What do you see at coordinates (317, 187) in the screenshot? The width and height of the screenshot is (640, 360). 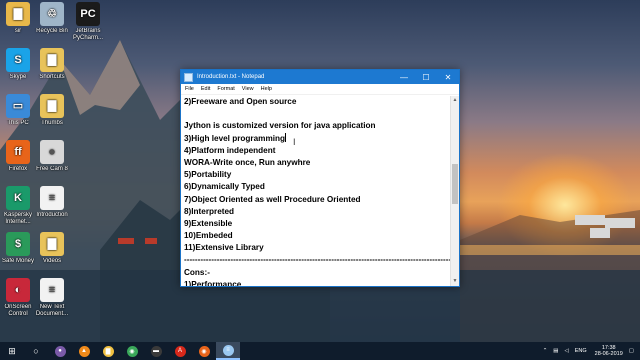 I see `text-line: 6)Dynamically Typed` at bounding box center [317, 187].